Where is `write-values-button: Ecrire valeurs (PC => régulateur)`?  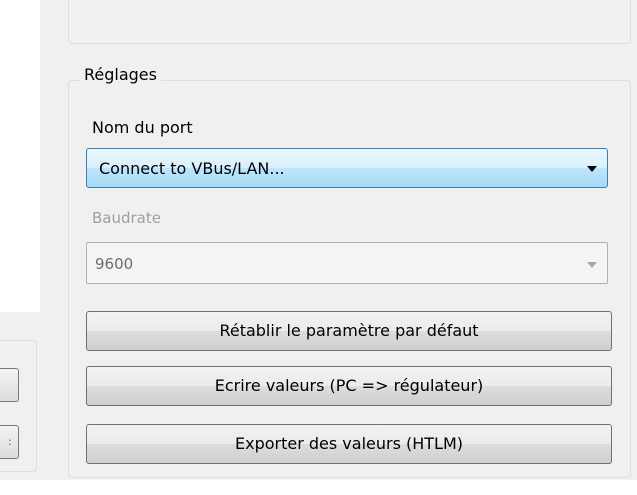
write-values-button: Ecrire valeurs (PC => régulateur) is located at coordinates (349, 386).